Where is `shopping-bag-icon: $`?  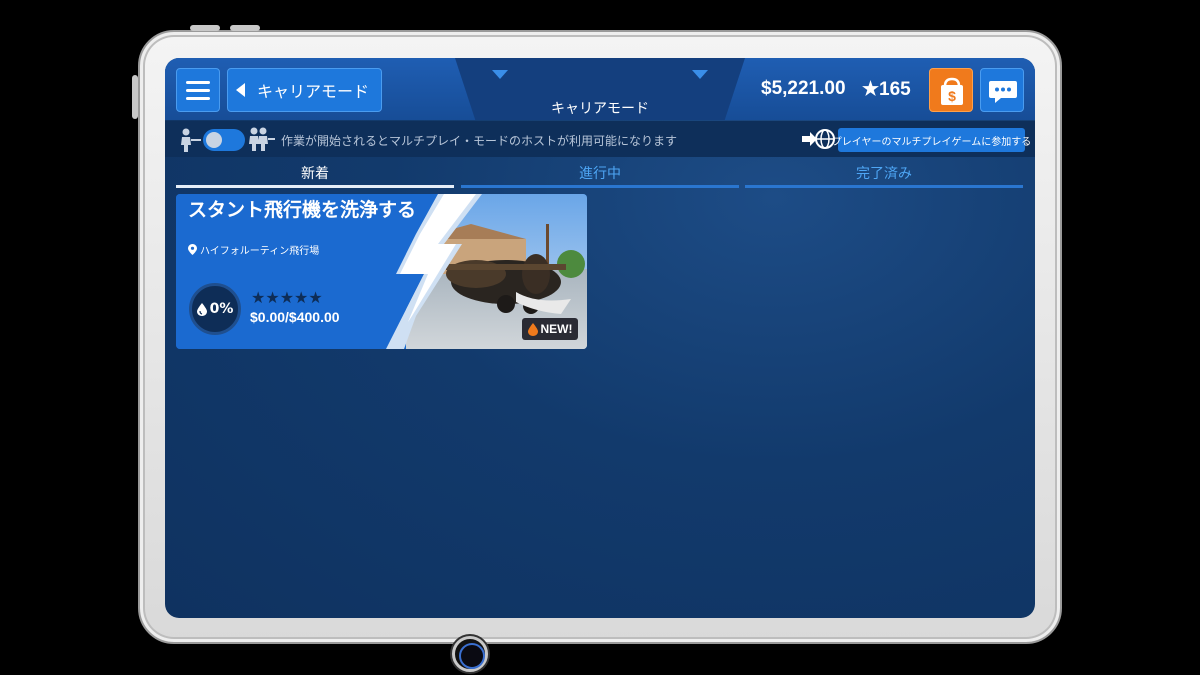
shopping-bag-icon: $ is located at coordinates (952, 91).